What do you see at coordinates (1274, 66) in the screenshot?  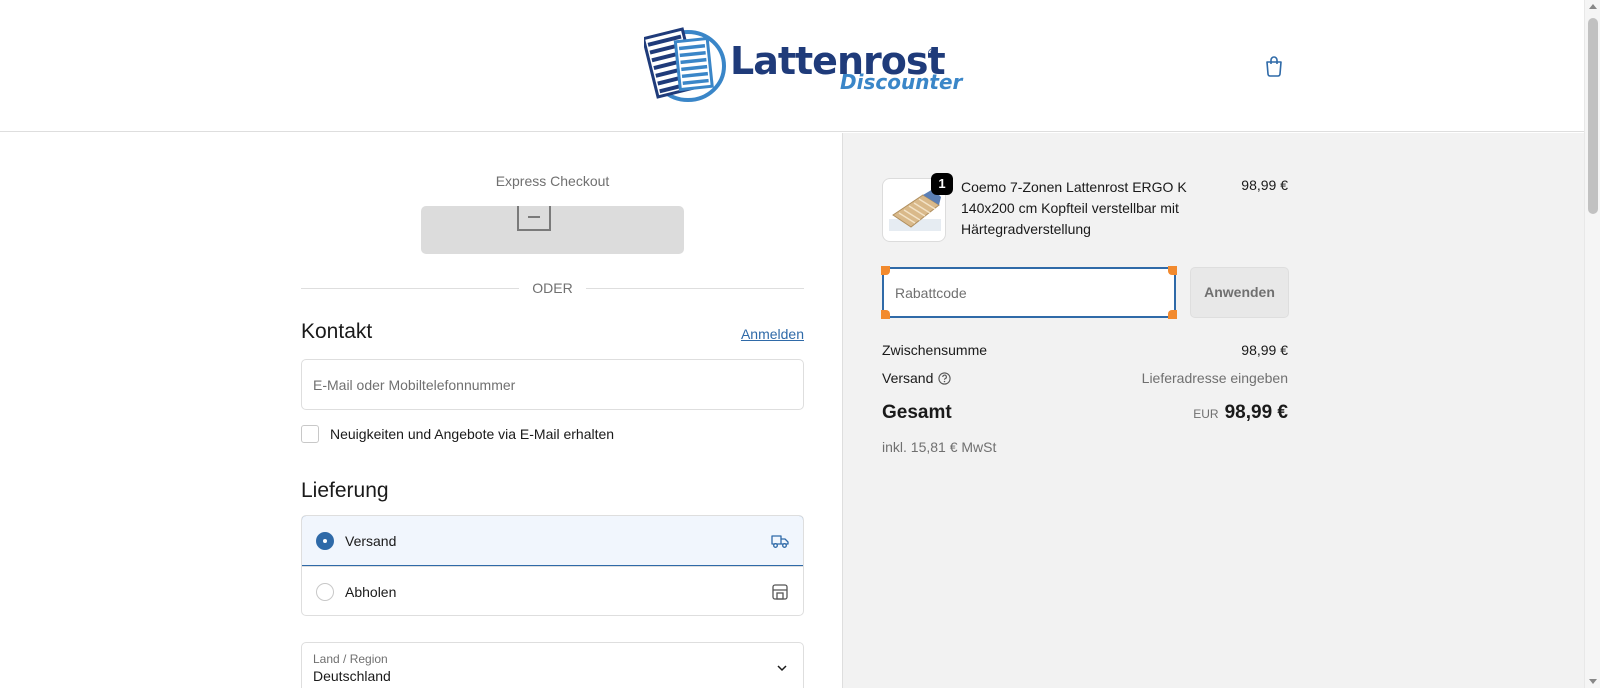 I see `shopping-bag-icon` at bounding box center [1274, 66].